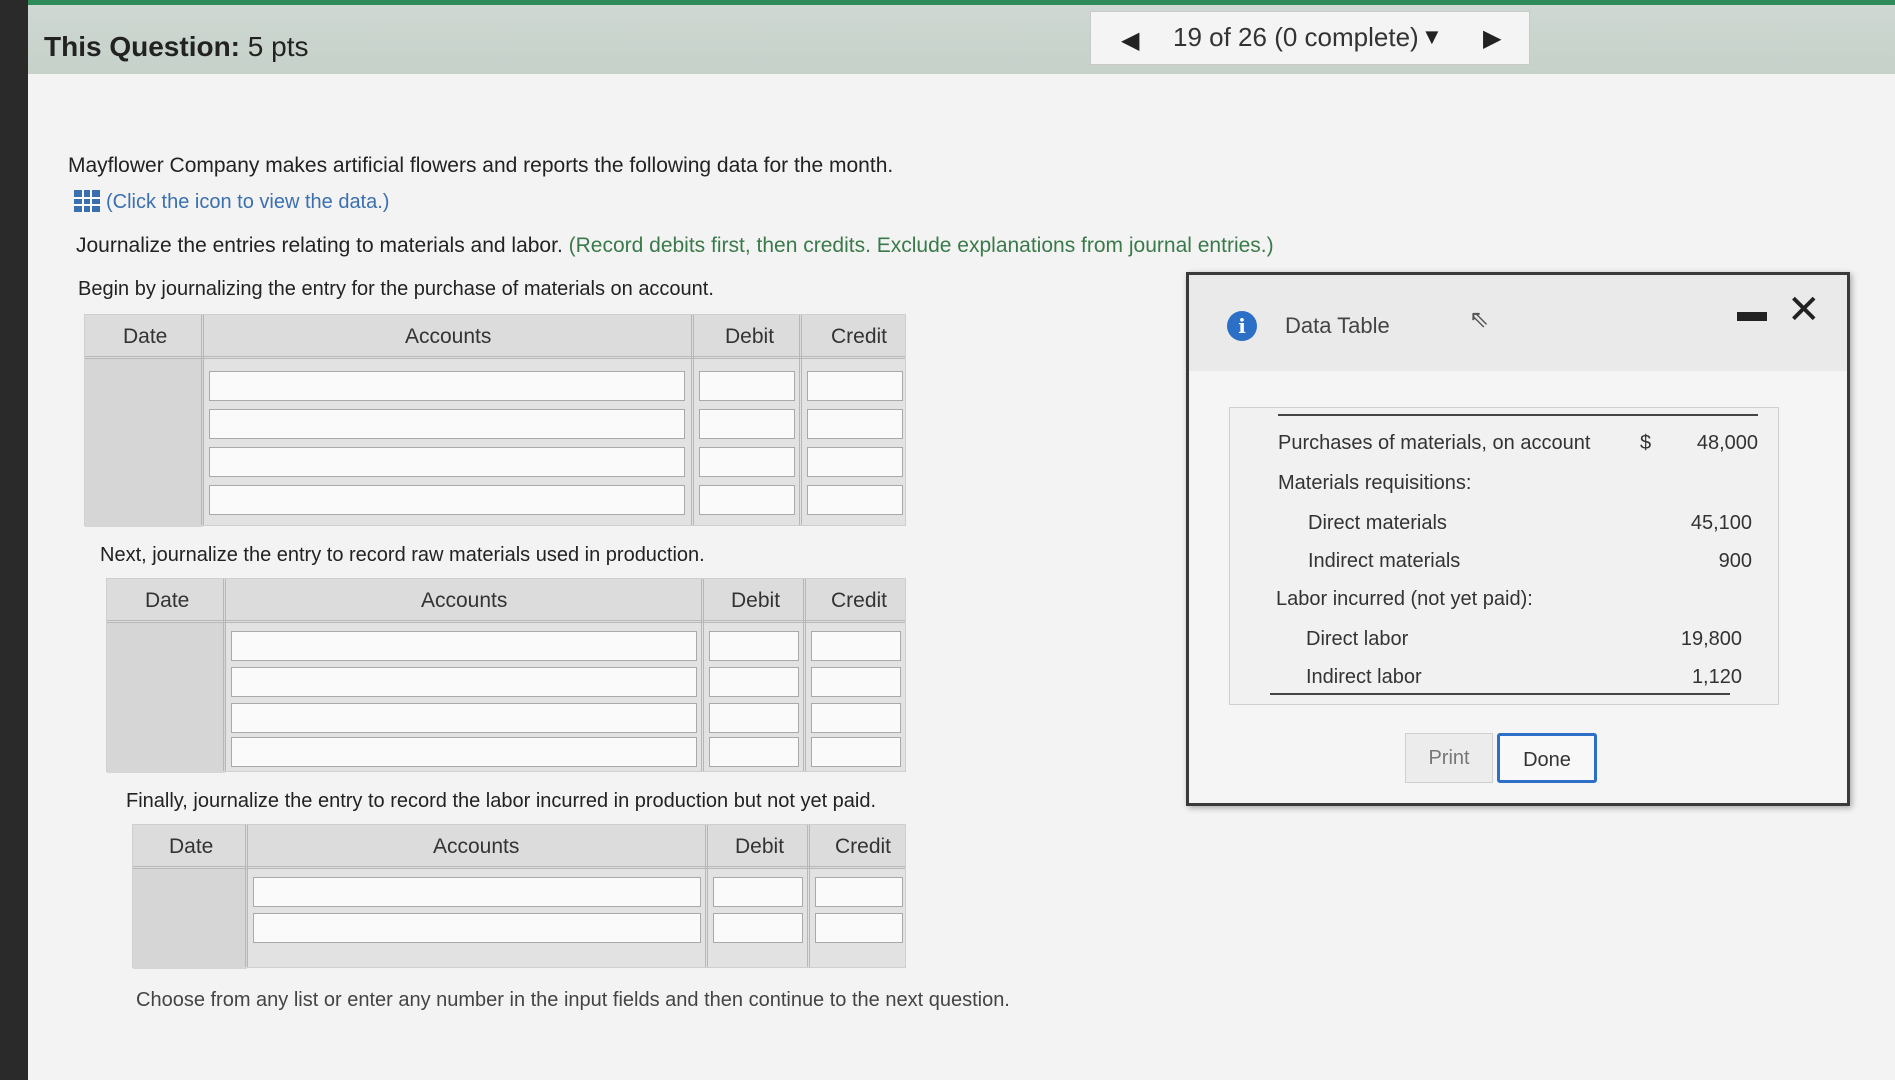  I want to click on chevron-down-icon: ▼, so click(1432, 37).